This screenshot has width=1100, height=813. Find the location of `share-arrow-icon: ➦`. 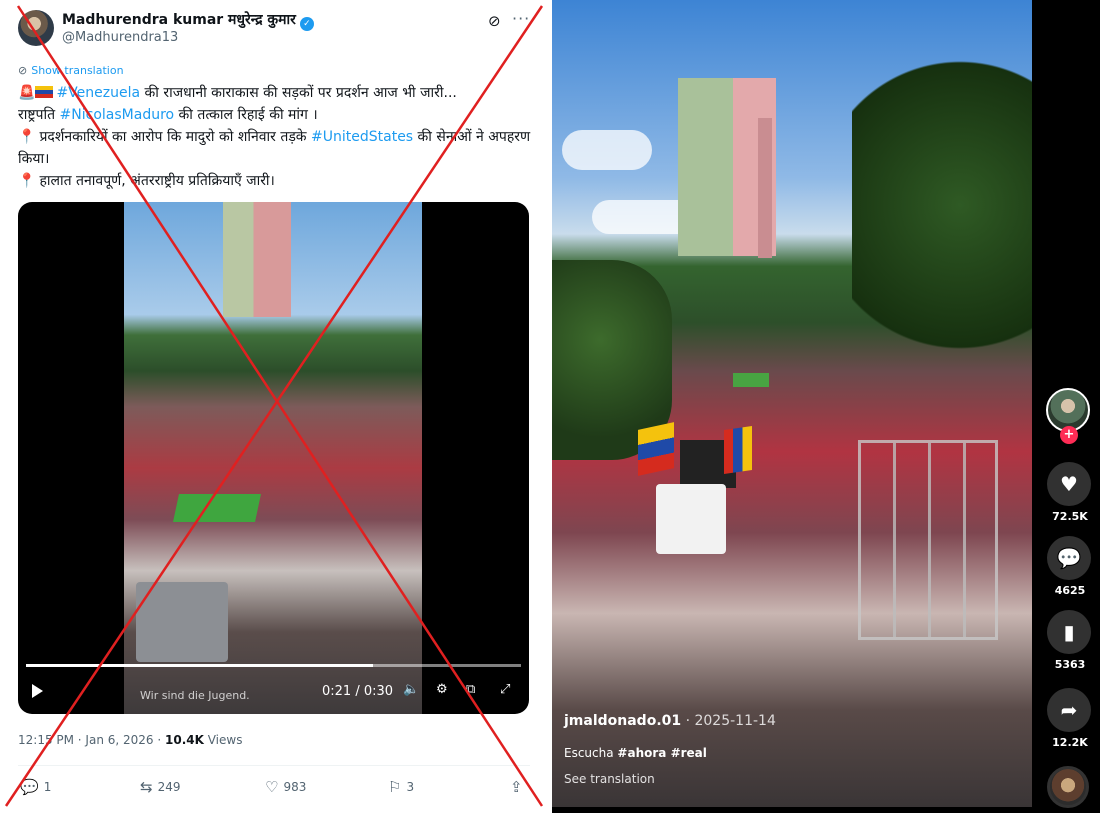

share-arrow-icon: ➦ is located at coordinates (1069, 710).